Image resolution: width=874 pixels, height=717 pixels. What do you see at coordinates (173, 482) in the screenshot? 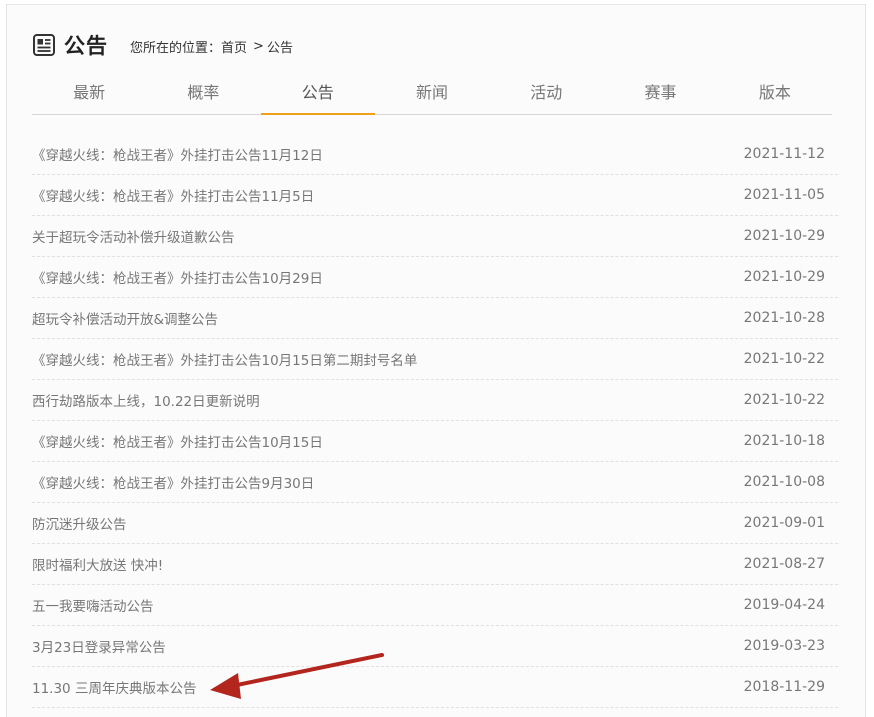
I see `announcement-link: 《穿越火线：枪战王者》外挂打击公告9月30日` at bounding box center [173, 482].